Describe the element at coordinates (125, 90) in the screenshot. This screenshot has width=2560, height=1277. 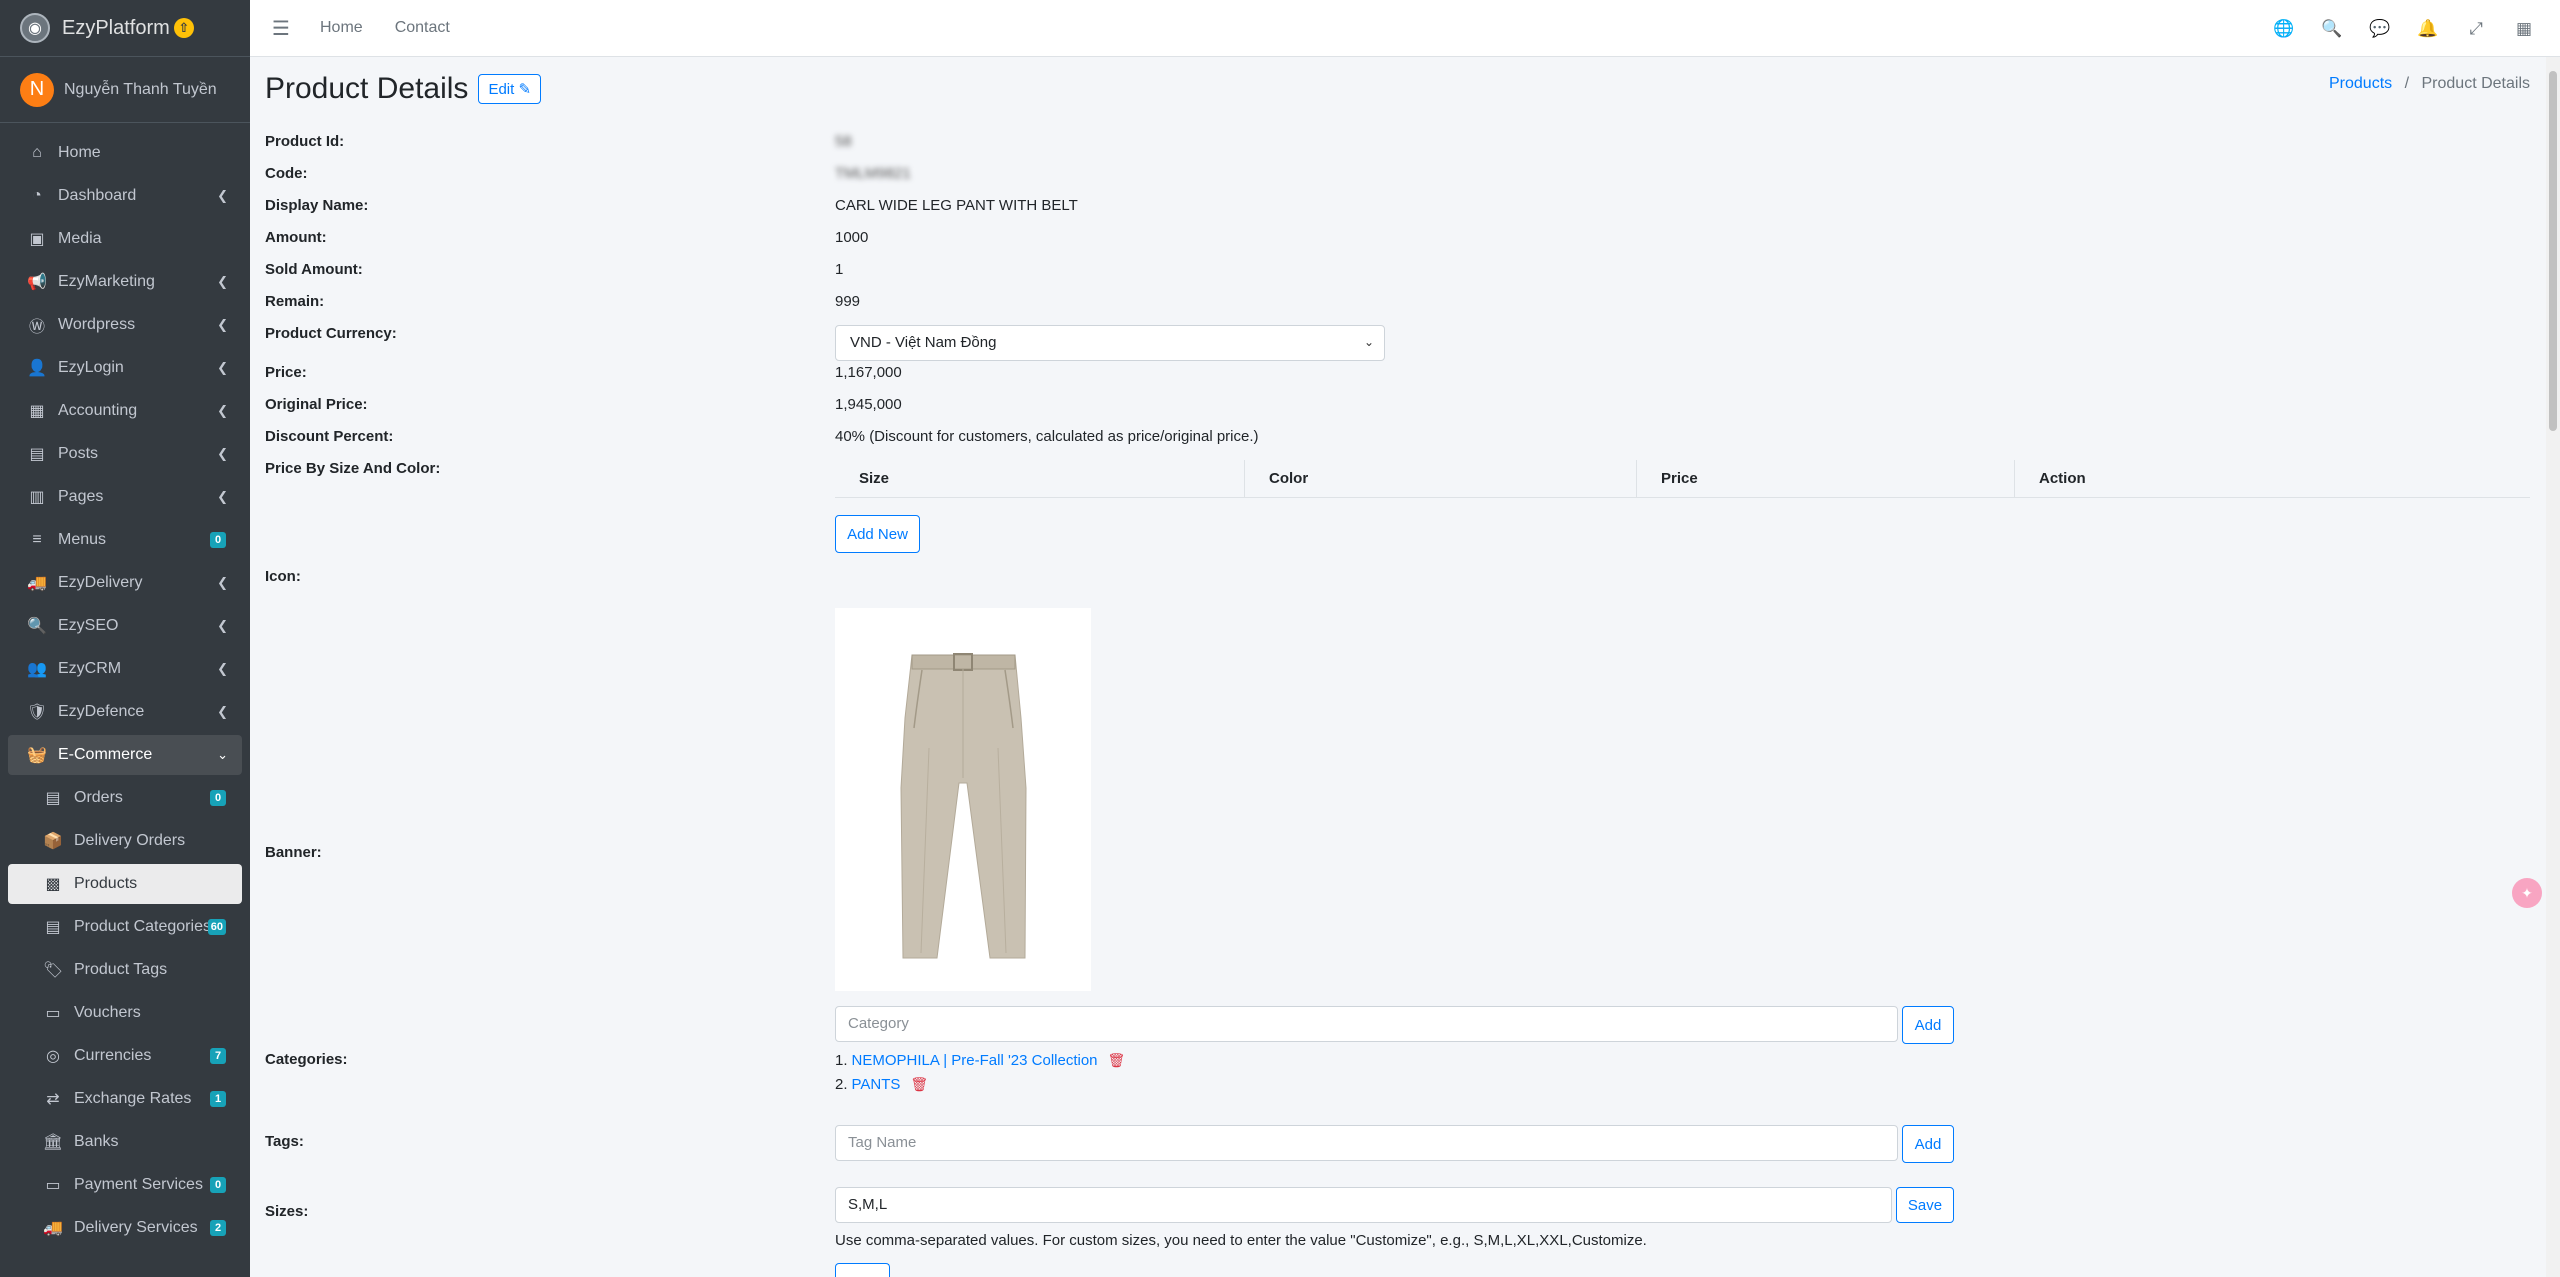
I see `user-panel: N Nguyễn Thanh Tuyền` at that location.